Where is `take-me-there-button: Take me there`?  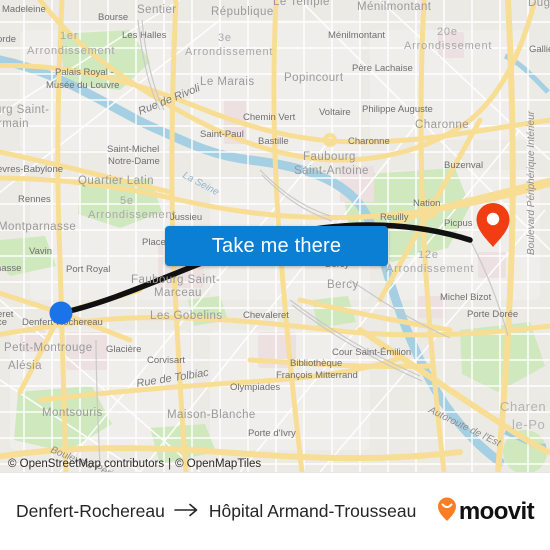
take-me-there-button: Take me there is located at coordinates (276, 246).